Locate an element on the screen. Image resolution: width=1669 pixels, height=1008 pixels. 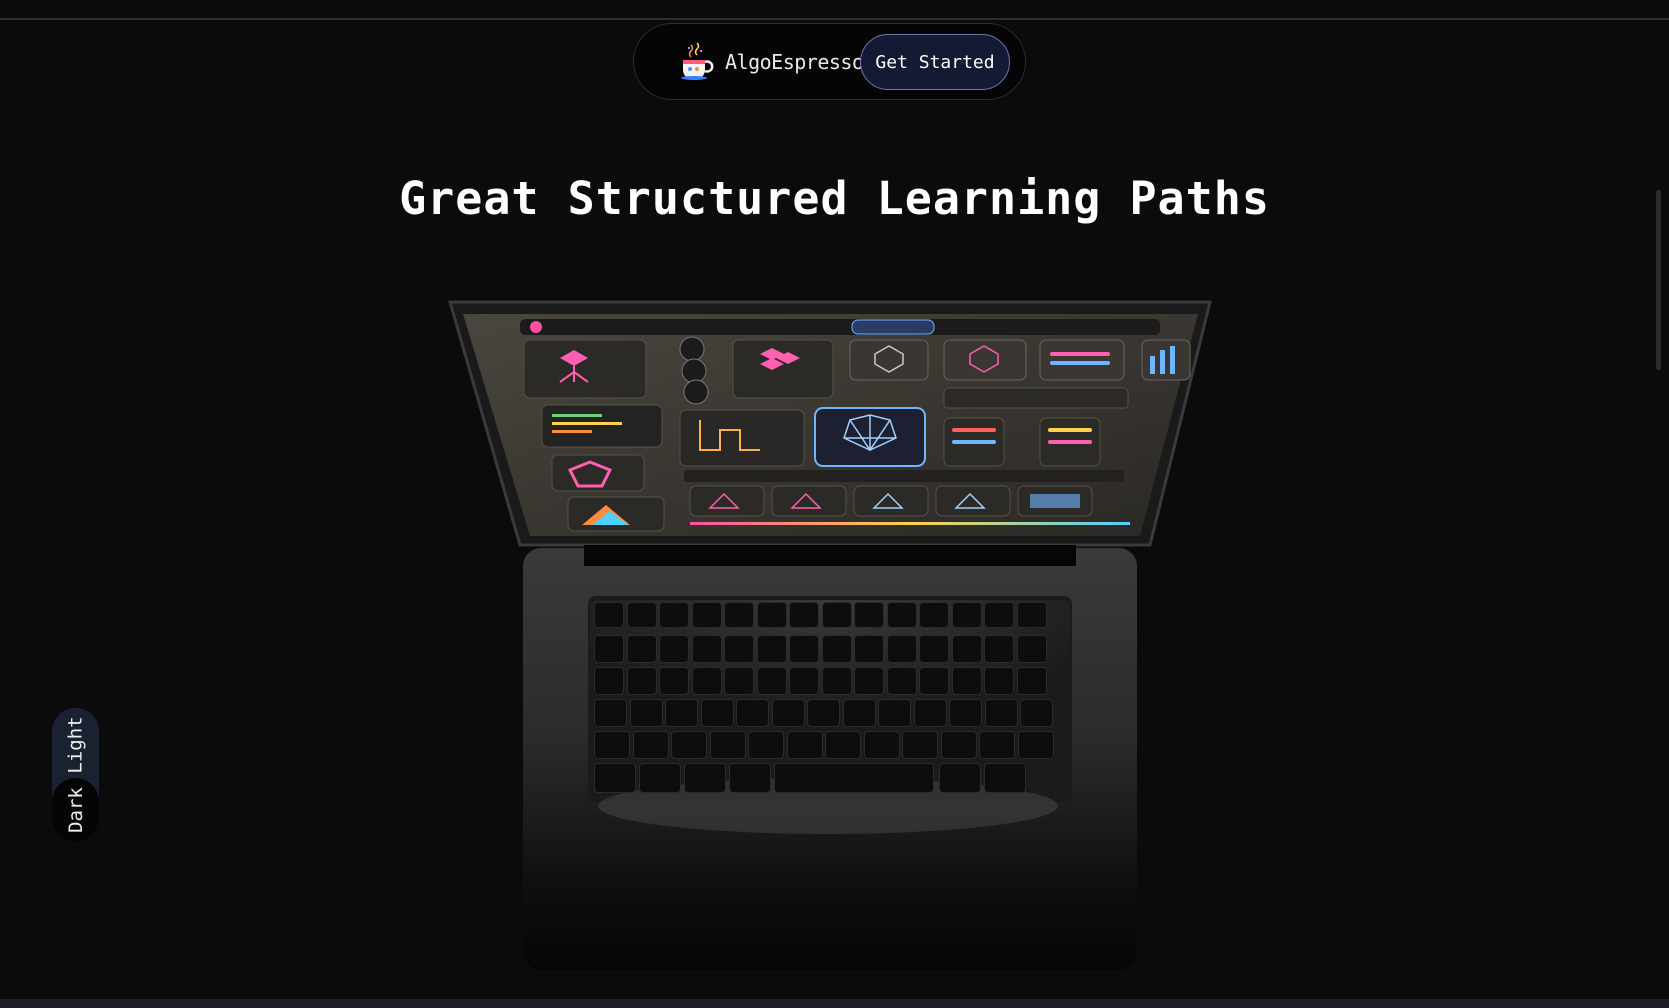
theme-dark-label: Dark is located at coordinates (75, 810).